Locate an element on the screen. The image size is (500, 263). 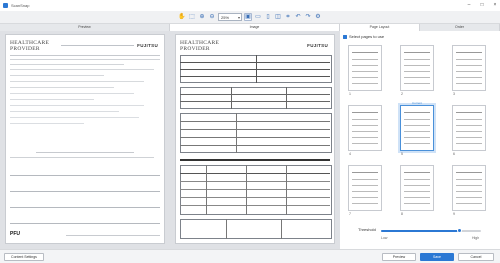
footer-bar: Content Settings Preview Save Cancel is located at coordinates (250, 256).